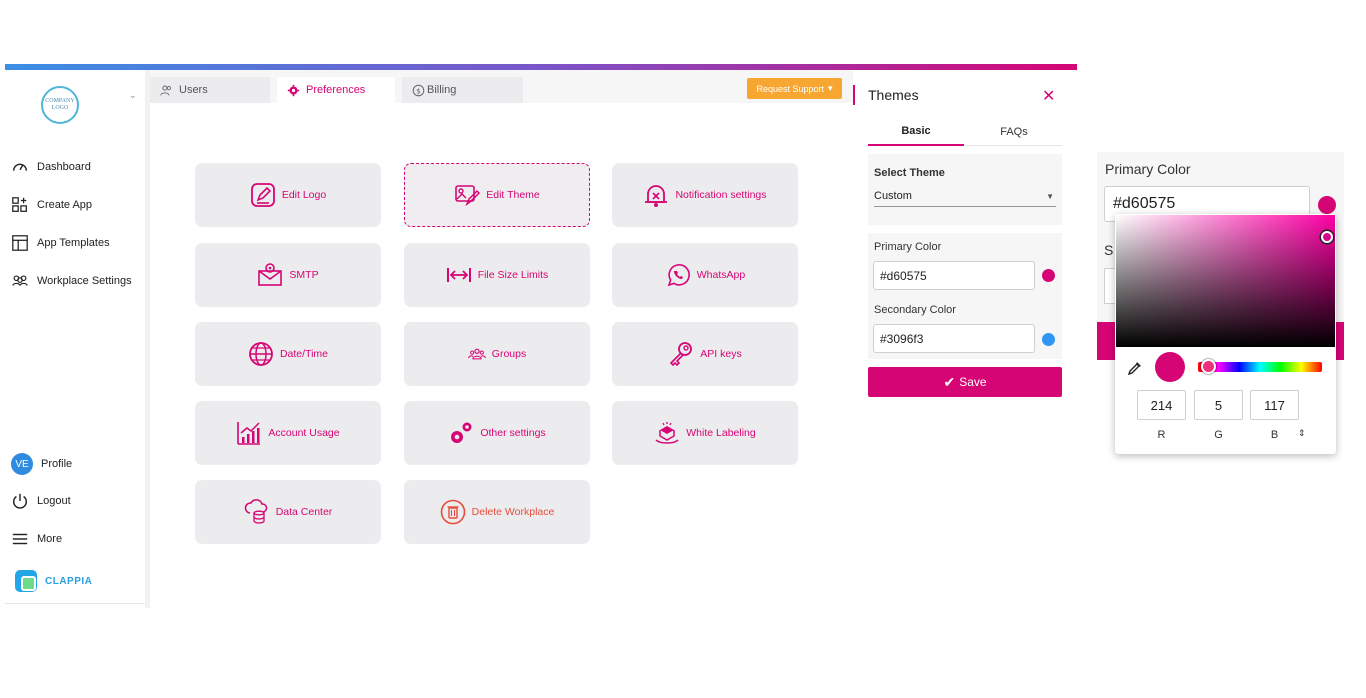 This screenshot has width=1366, height=698. Describe the element at coordinates (1260, 367) in the screenshot. I see `hue-slider` at that location.